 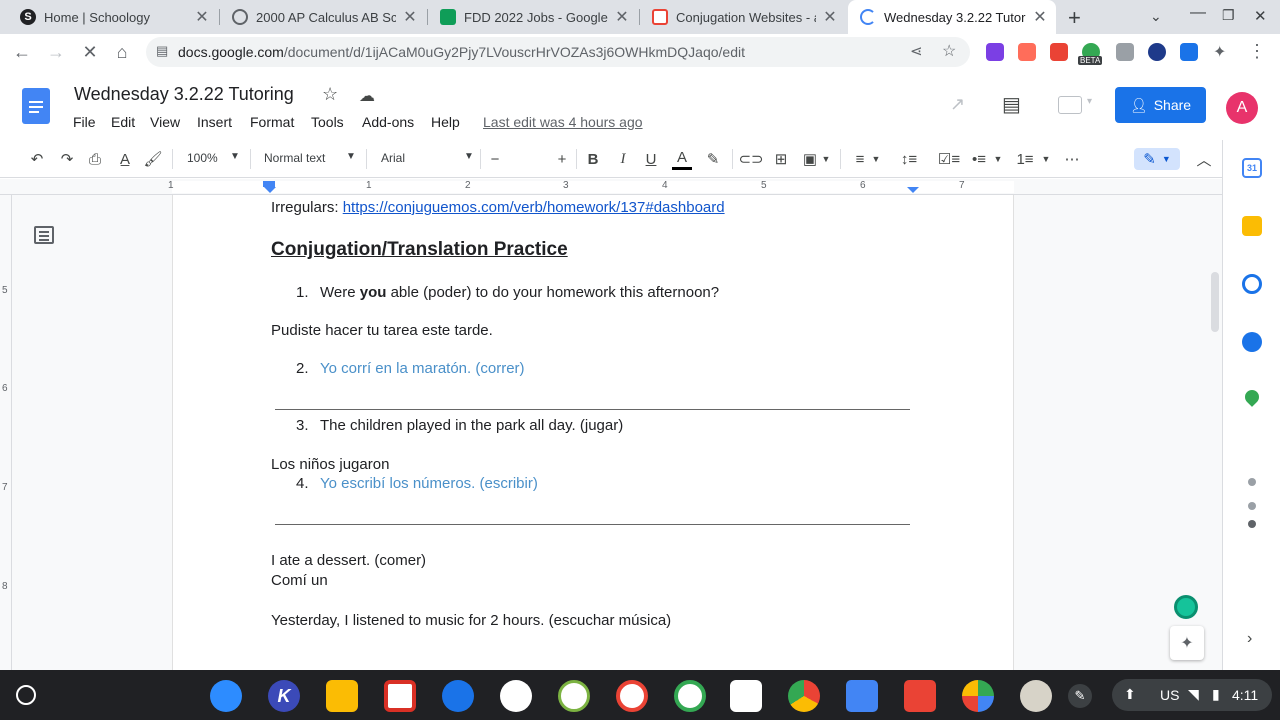 What do you see at coordinates (574, 696) in the screenshot?
I see `ck12-app-icon` at bounding box center [574, 696].